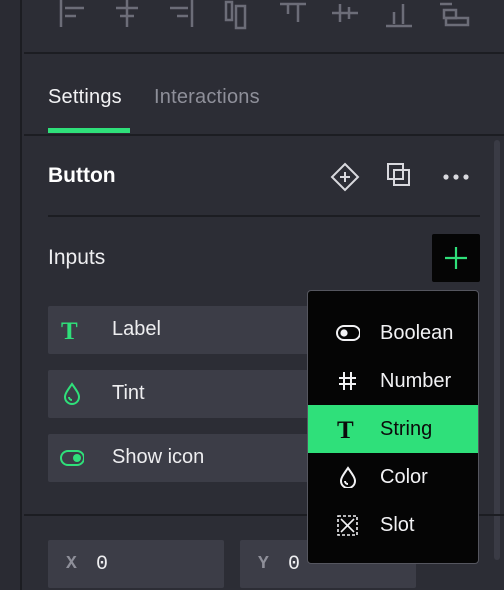 This screenshot has width=504, height=590. What do you see at coordinates (128, 393) in the screenshot?
I see `input-row-tint-text: Tint` at bounding box center [128, 393].